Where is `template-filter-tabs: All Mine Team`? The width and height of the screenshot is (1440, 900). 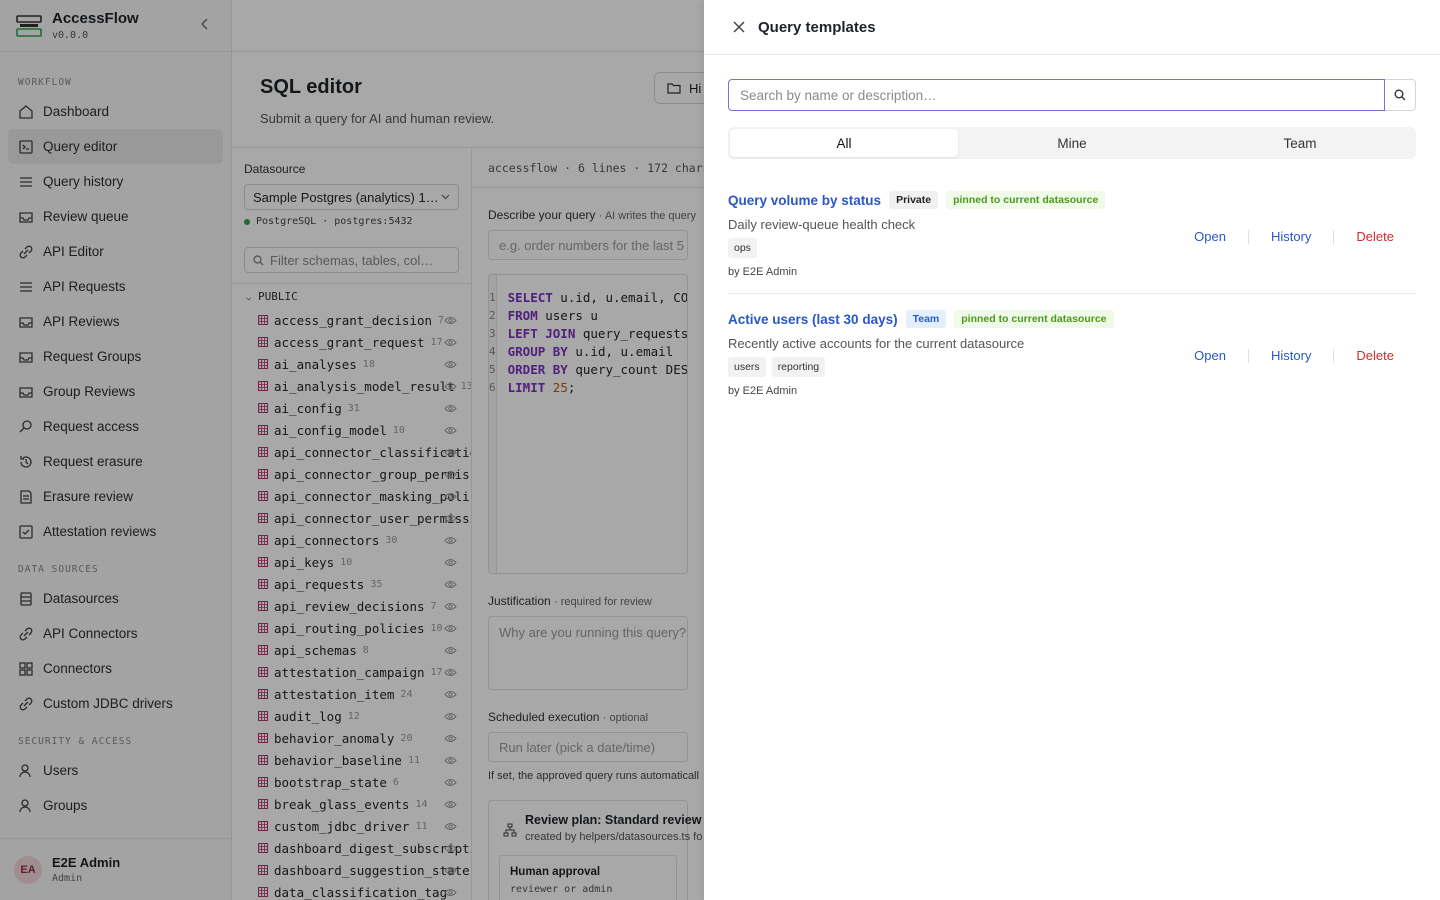
template-filter-tabs: All Mine Team is located at coordinates (1072, 143).